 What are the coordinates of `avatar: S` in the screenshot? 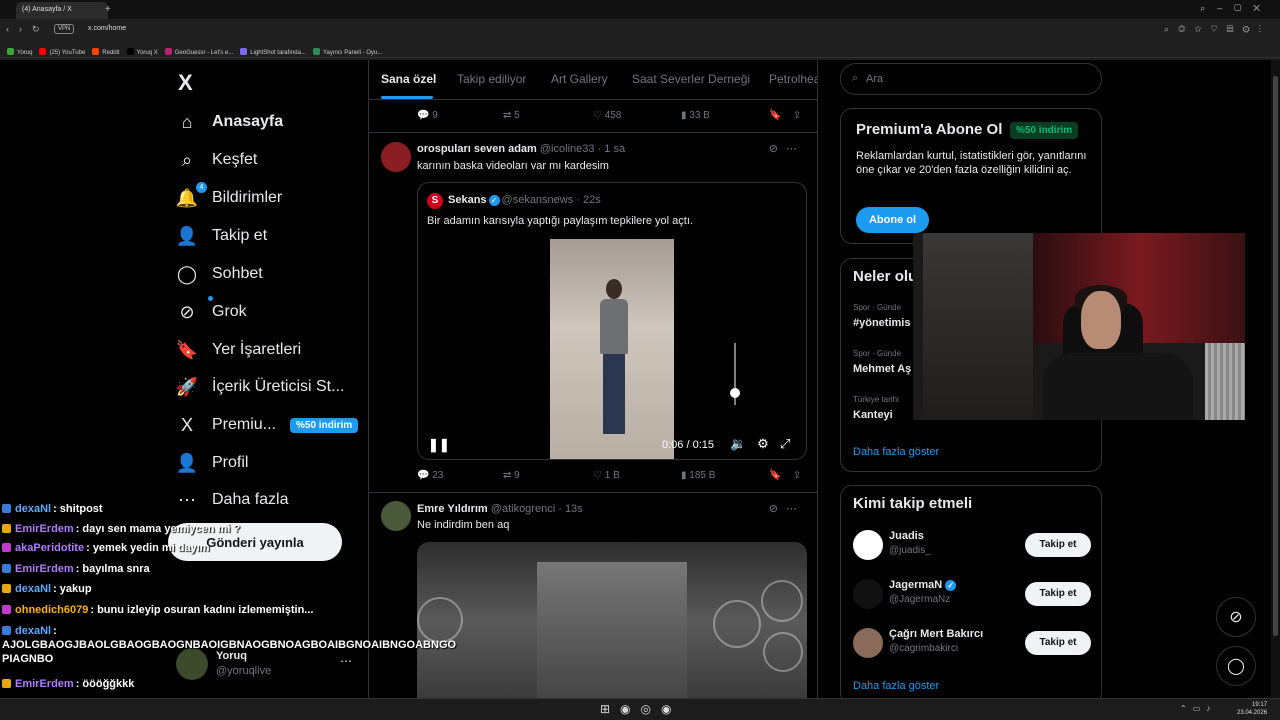 It's located at (435, 201).